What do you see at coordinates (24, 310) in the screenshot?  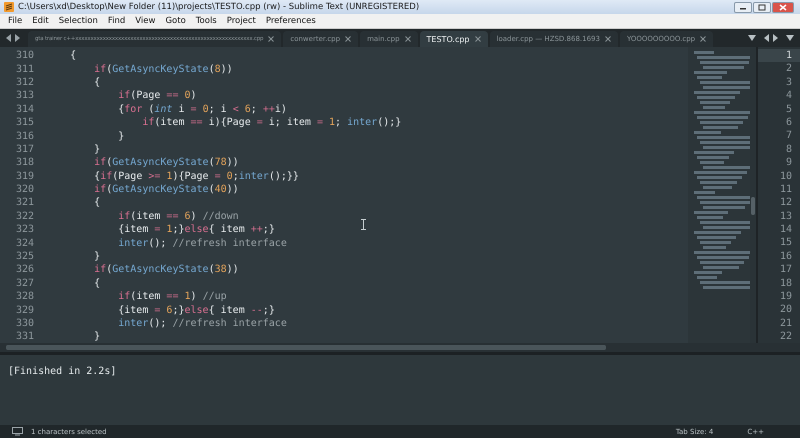 I see `line-number: 329` at bounding box center [24, 310].